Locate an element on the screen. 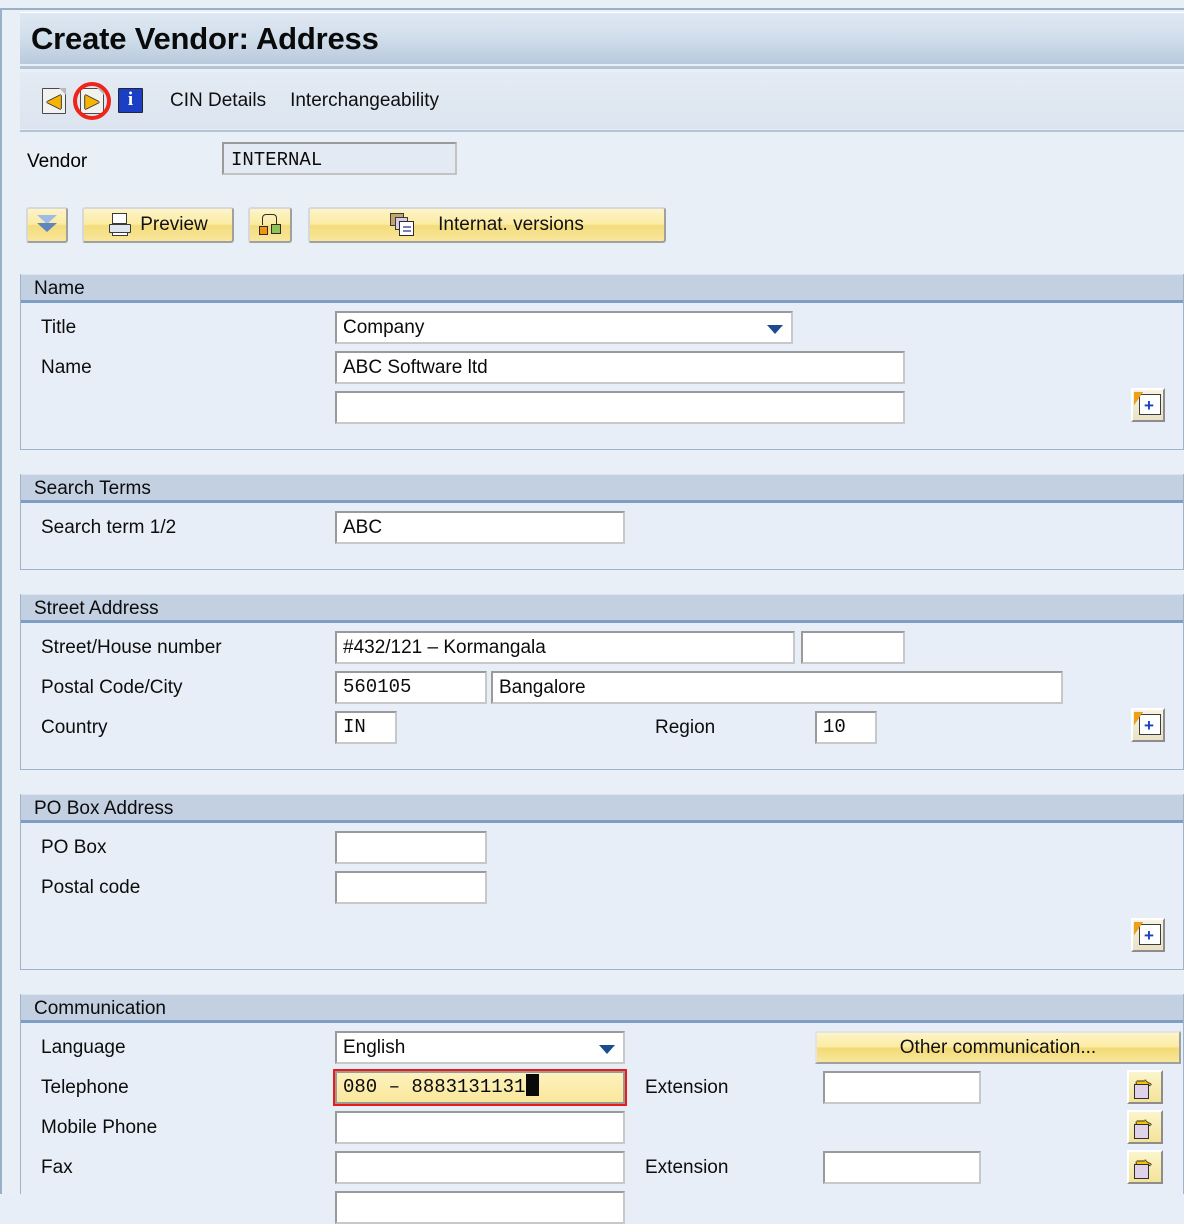  section-name-header: Name is located at coordinates (602, 288).